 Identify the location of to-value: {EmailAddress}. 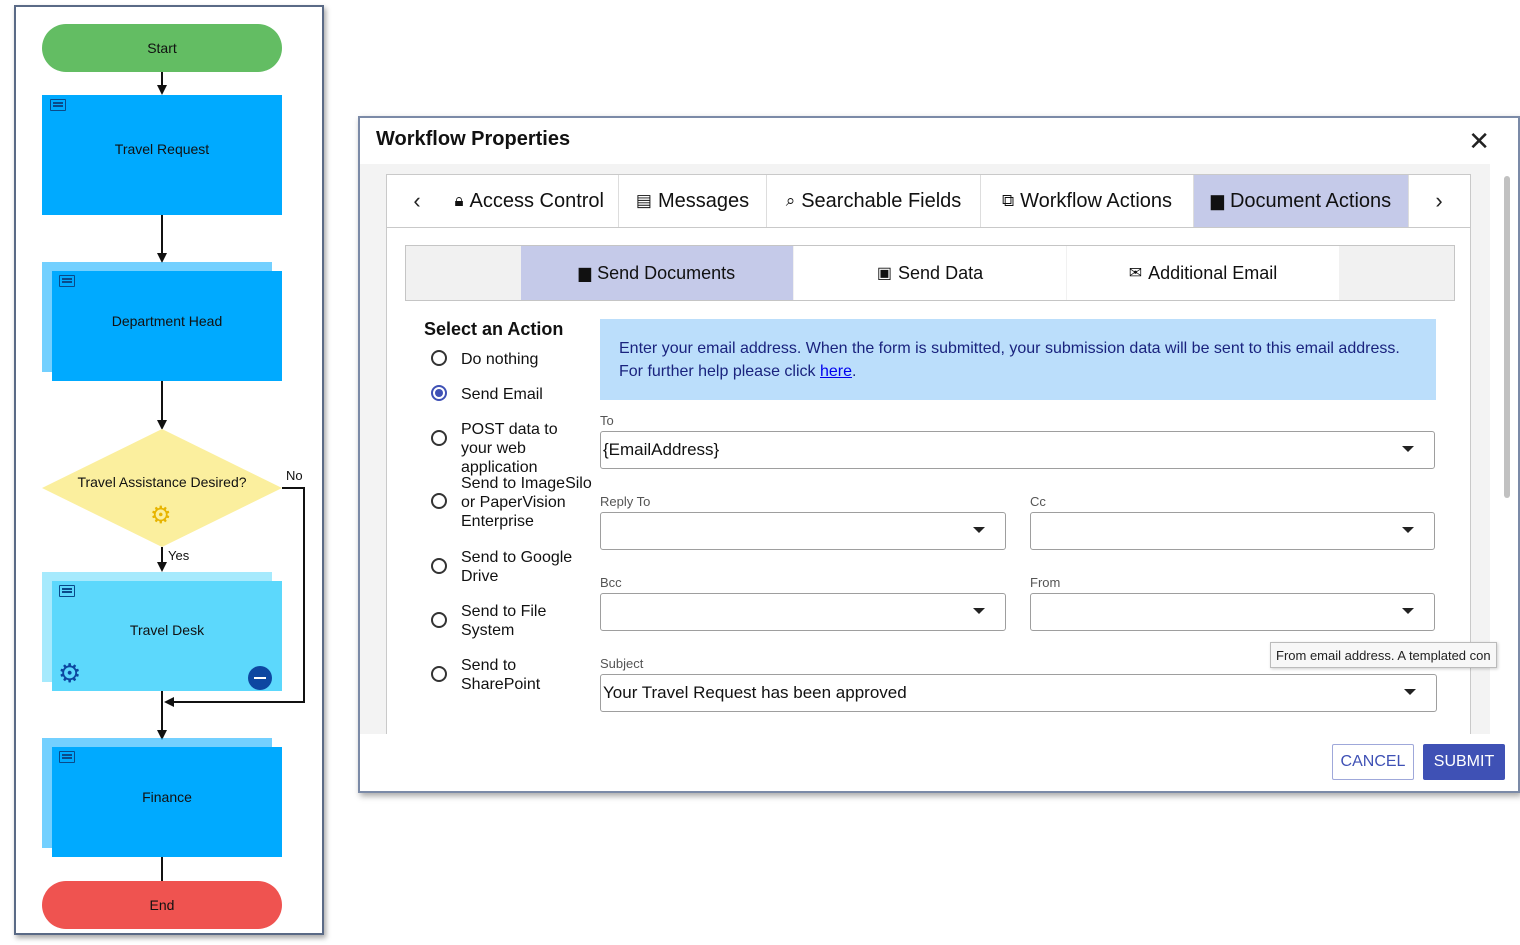
(661, 449).